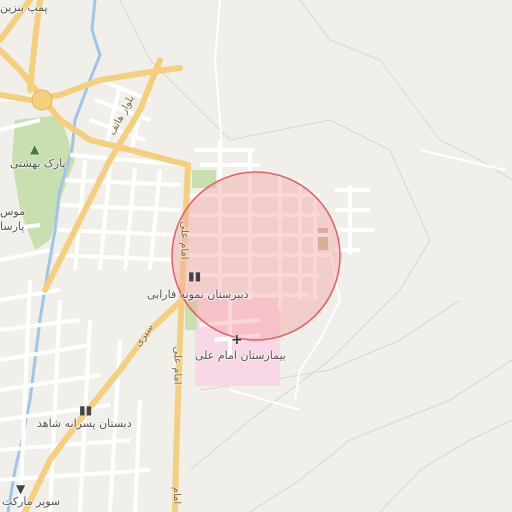 The height and width of the screenshot is (512, 512). I want to click on roundabout, so click(42, 100).